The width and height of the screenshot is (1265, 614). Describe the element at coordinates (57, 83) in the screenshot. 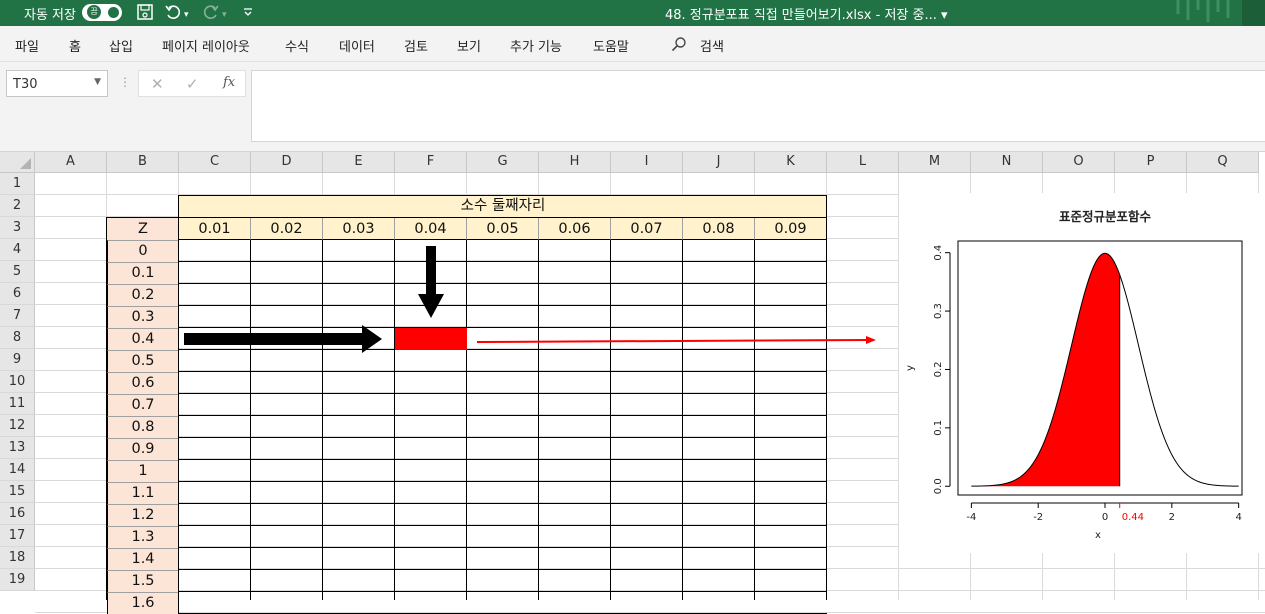

I see `name-box: T30 ▼` at that location.